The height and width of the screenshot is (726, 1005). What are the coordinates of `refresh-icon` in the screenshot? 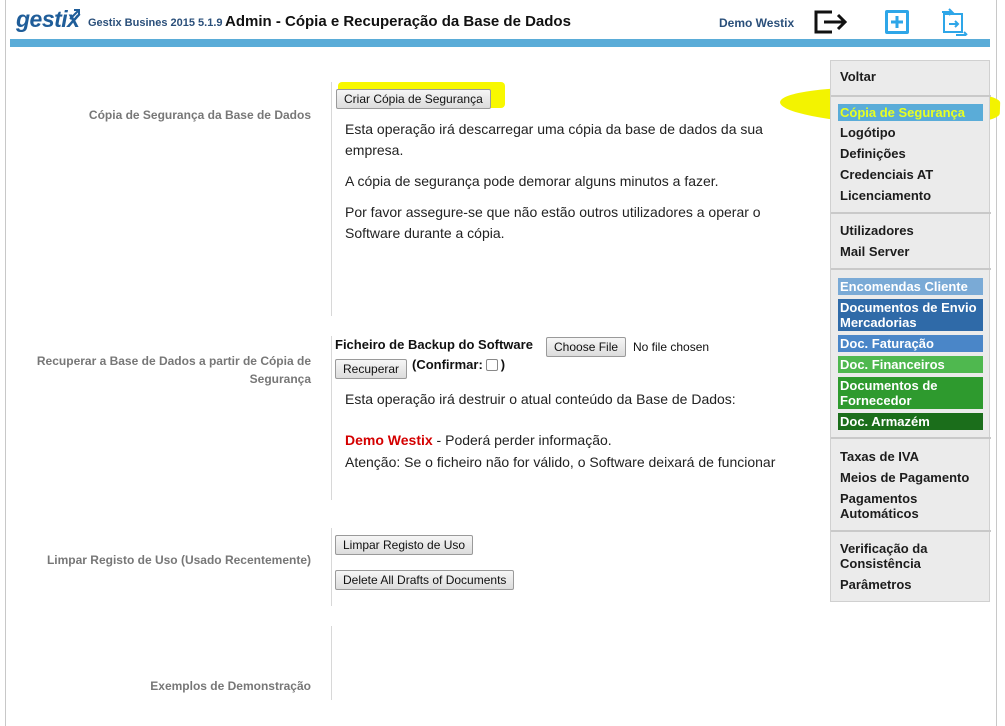 It's located at (956, 22).